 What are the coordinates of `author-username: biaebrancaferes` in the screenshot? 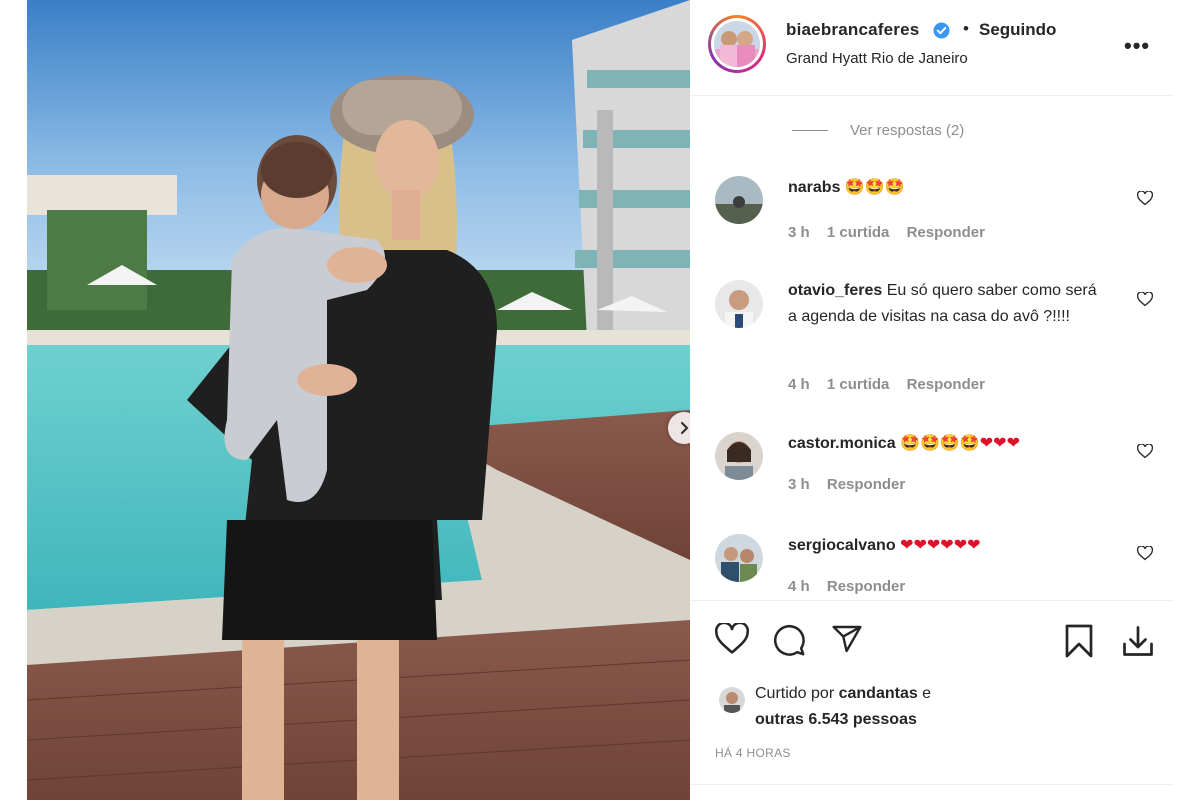 It's located at (852, 30).